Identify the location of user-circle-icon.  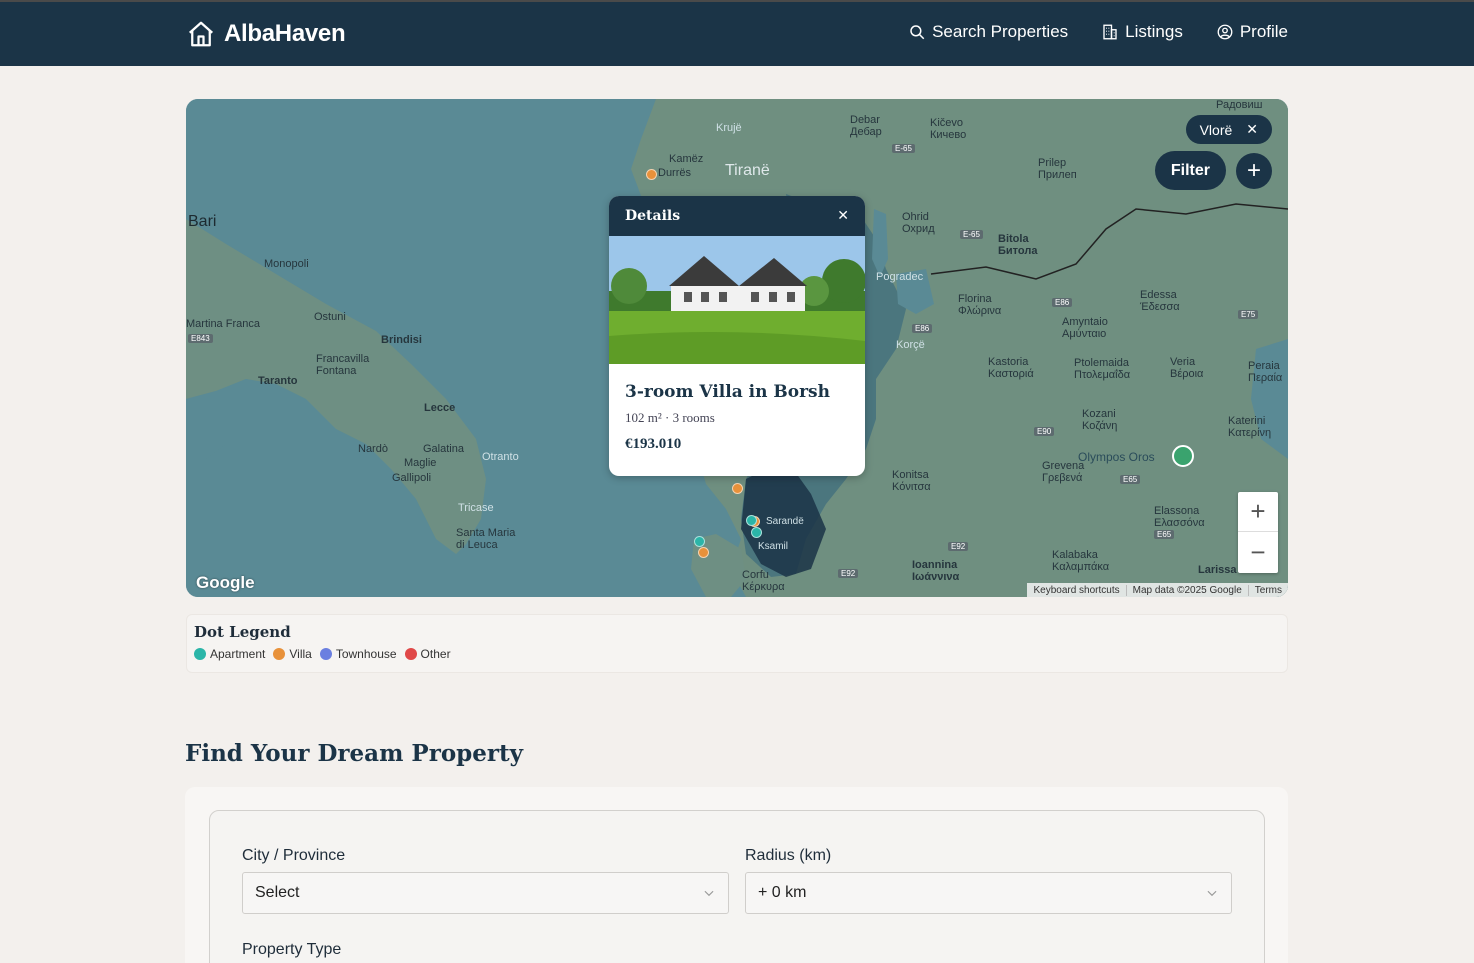
(1225, 32).